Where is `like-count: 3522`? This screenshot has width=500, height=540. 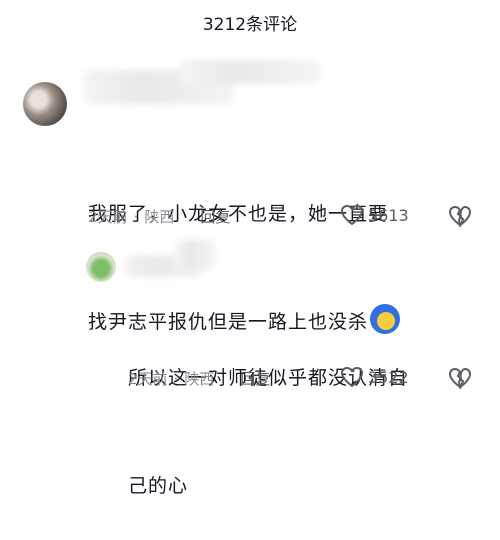
like-count: 3522 is located at coordinates (388, 377).